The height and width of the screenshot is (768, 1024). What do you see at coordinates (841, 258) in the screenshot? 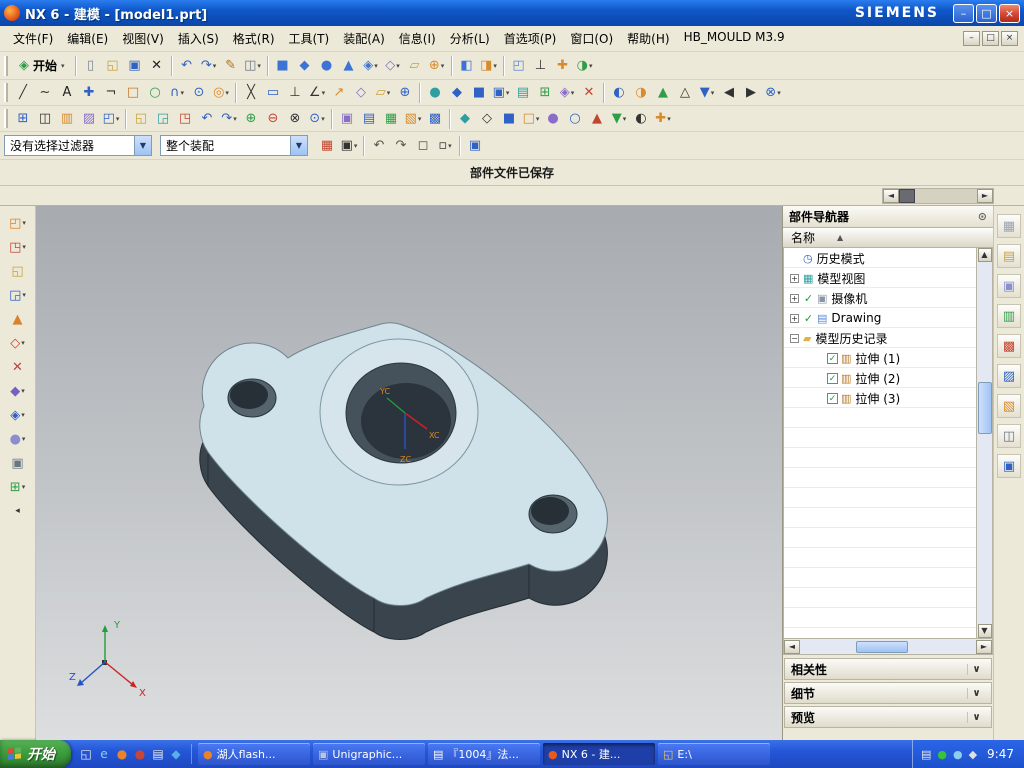
I see `tree-node-label: 历史模式` at bounding box center [841, 258].